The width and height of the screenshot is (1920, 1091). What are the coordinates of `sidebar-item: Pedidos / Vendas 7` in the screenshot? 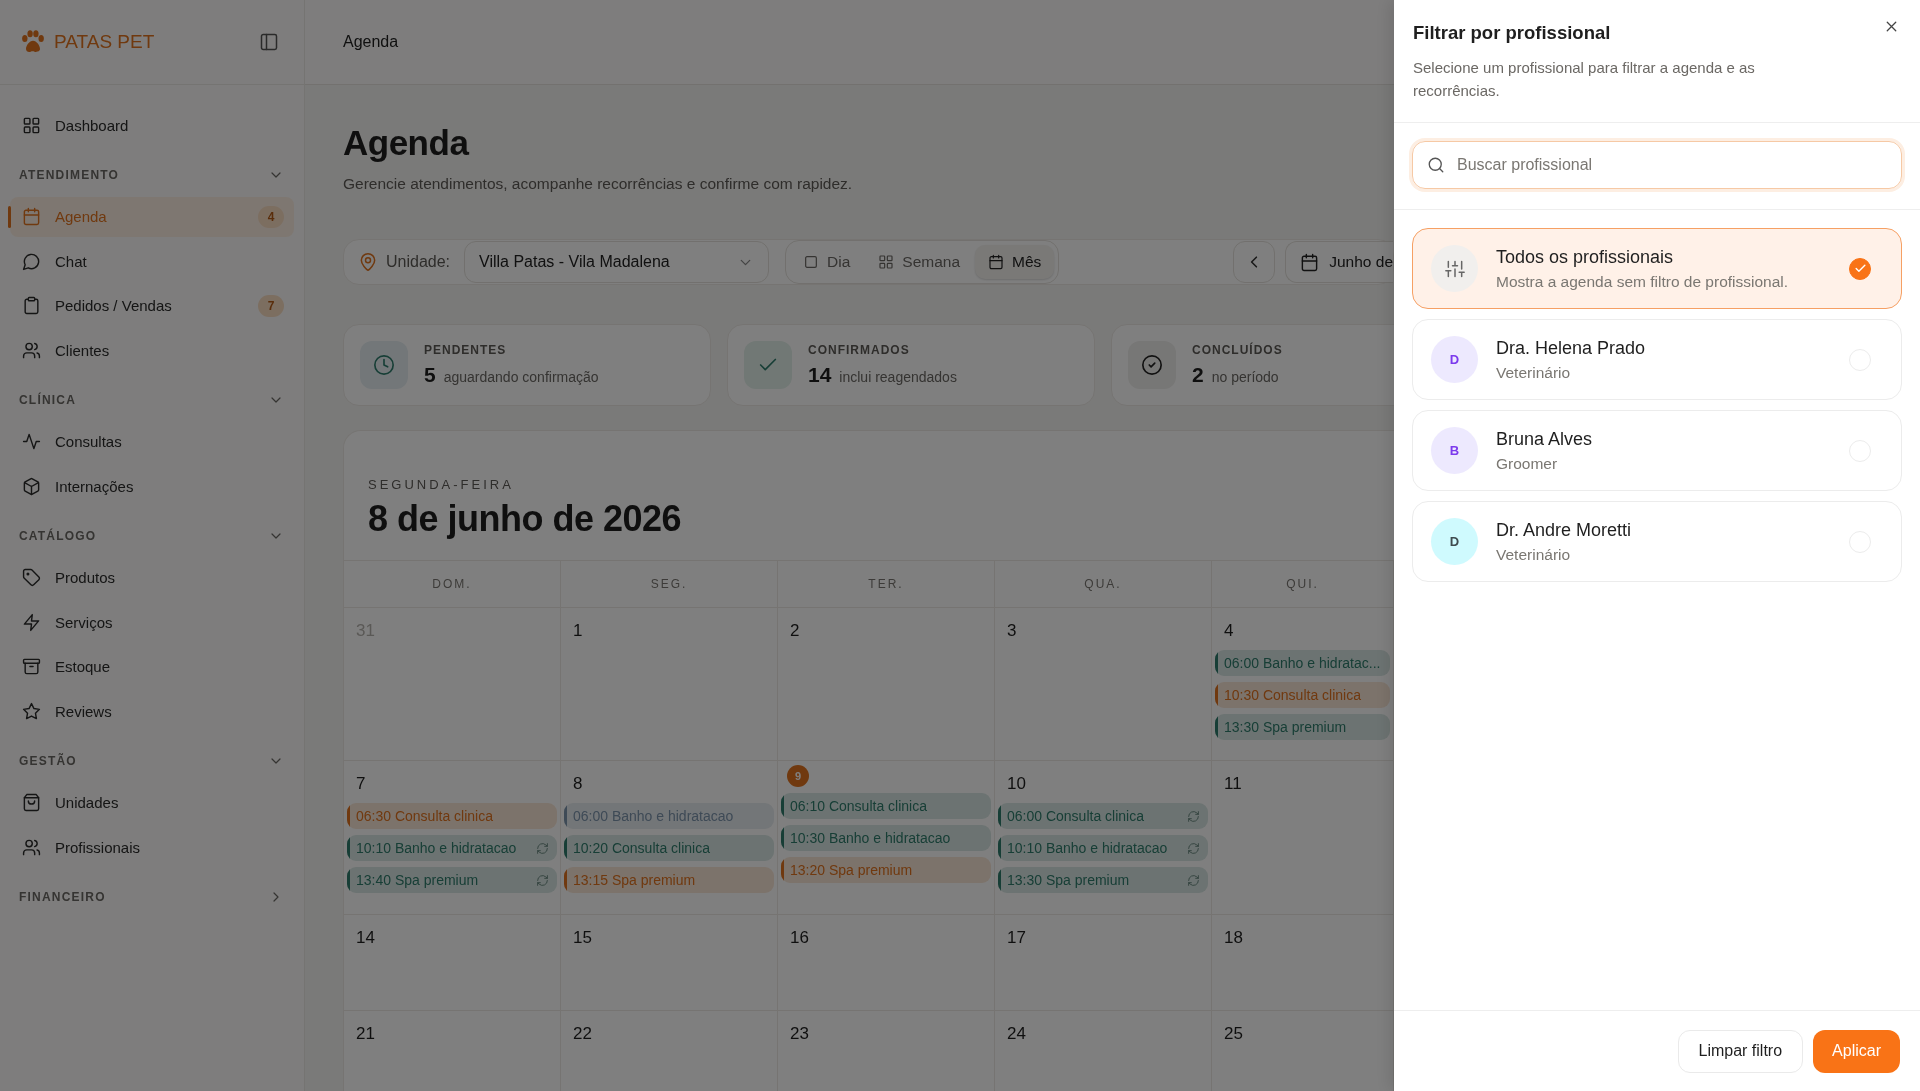 It's located at (152, 305).